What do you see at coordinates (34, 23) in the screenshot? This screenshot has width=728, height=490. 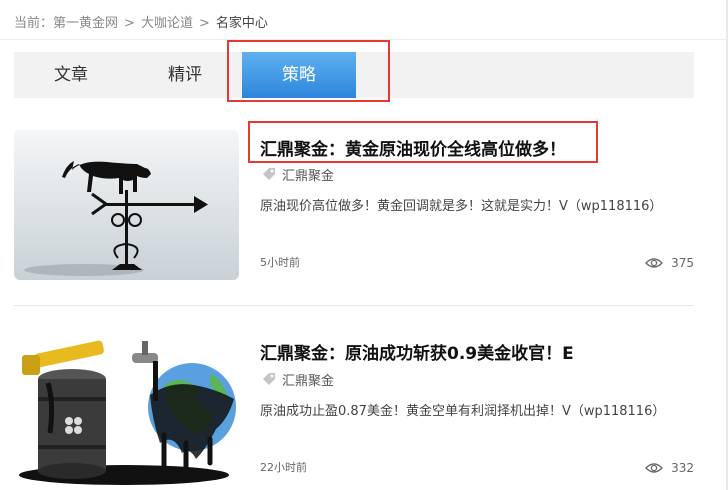 I see `breadcrumb-prefix: 当前：` at bounding box center [34, 23].